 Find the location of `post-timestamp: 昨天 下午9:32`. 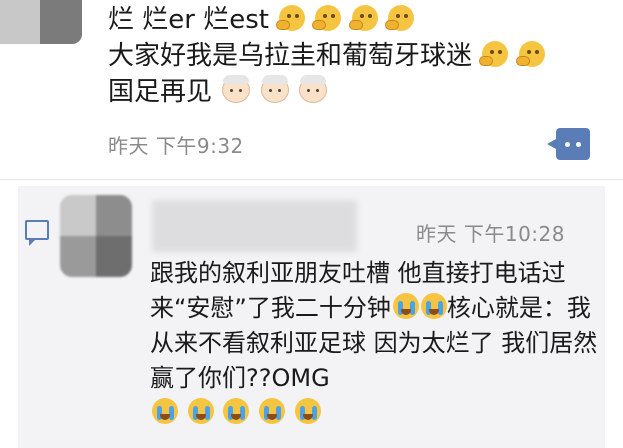

post-timestamp: 昨天 下午9:32 is located at coordinates (176, 146).